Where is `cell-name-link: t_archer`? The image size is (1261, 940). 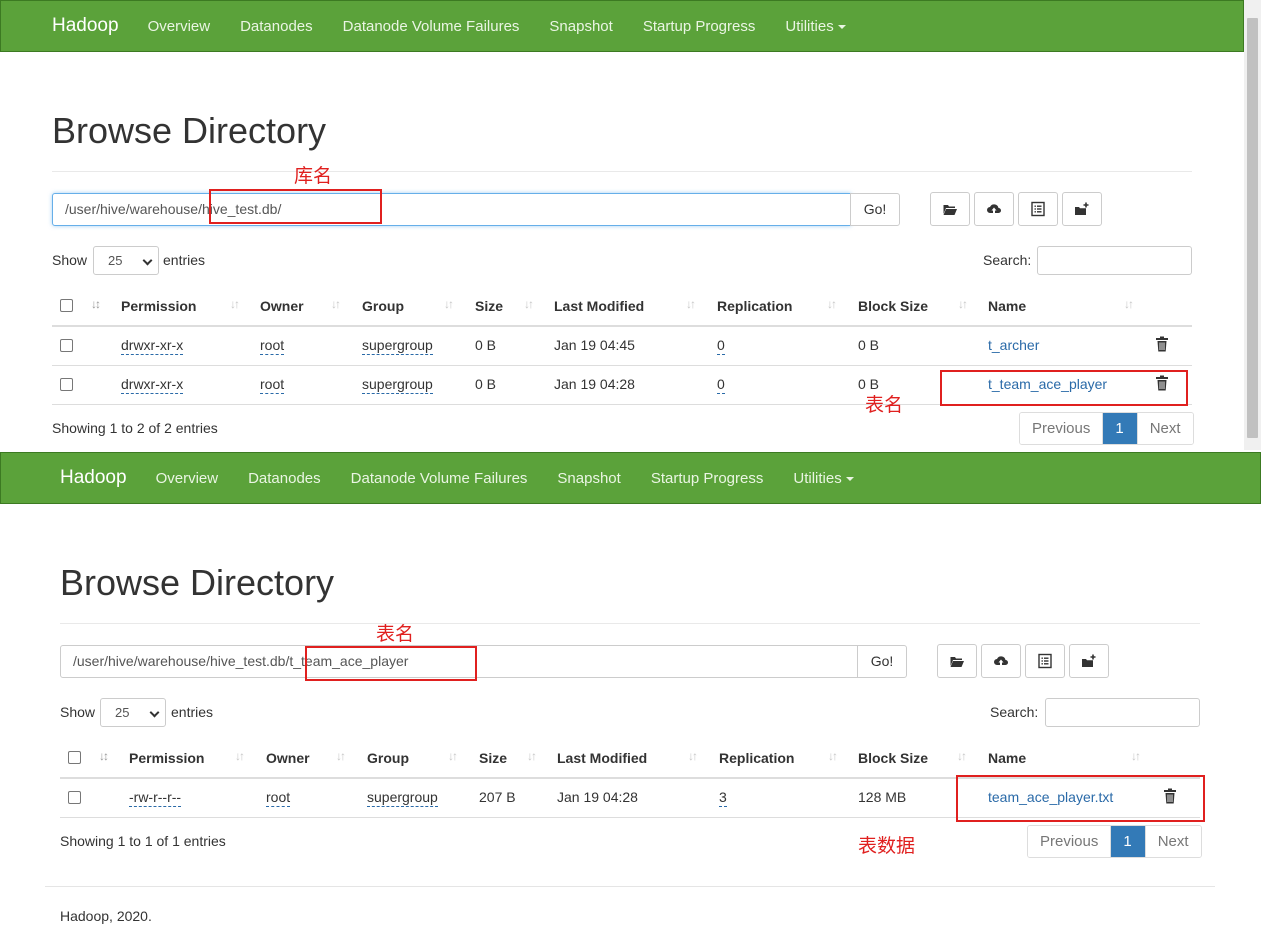
cell-name-link: t_archer is located at coordinates (1013, 345).